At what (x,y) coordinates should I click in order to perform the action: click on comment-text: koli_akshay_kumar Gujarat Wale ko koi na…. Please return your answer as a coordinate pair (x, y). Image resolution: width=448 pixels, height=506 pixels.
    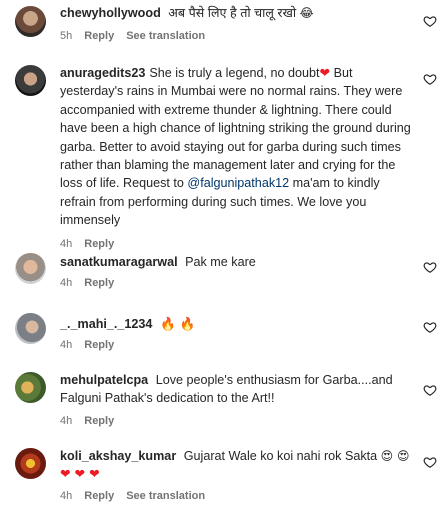
    Looking at the image, I should click on (237, 465).